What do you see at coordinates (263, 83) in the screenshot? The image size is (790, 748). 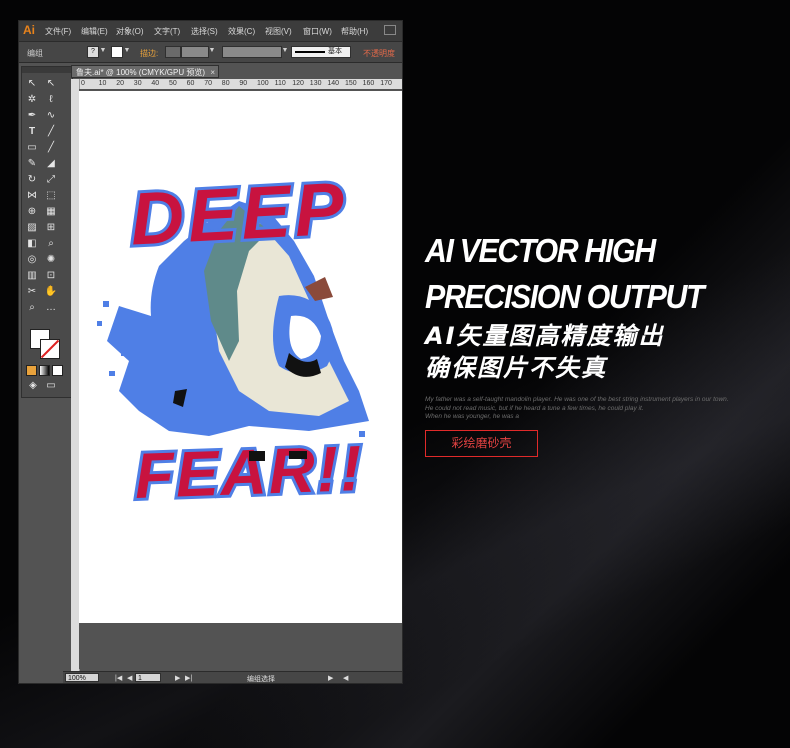 I see `ruler-tick-label: 100` at bounding box center [263, 83].